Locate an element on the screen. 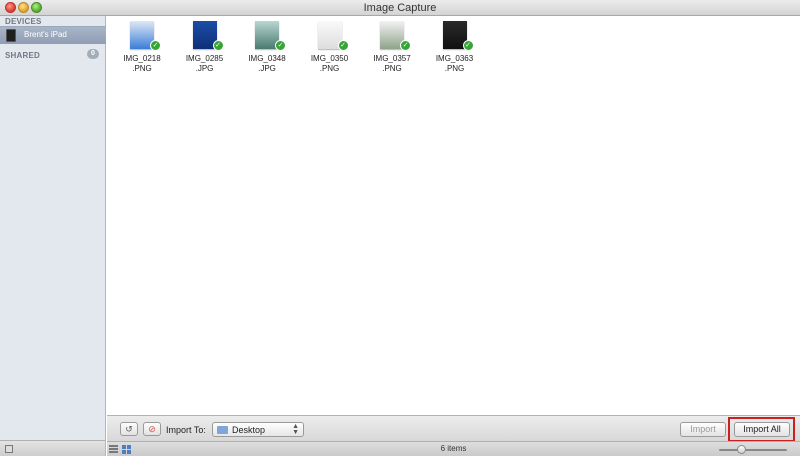  devices-section-header: DEVICES is located at coordinates (23, 21).